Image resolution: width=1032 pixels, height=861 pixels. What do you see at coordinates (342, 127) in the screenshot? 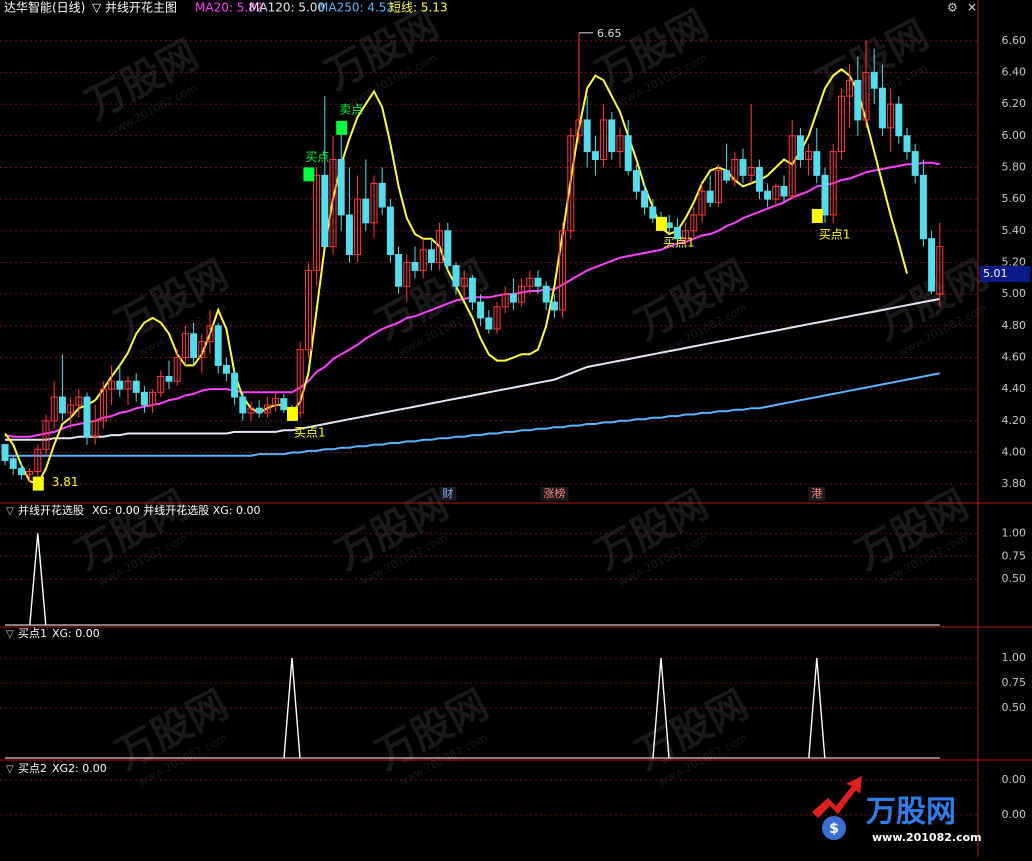
I see `sell-marker-box` at bounding box center [342, 127].